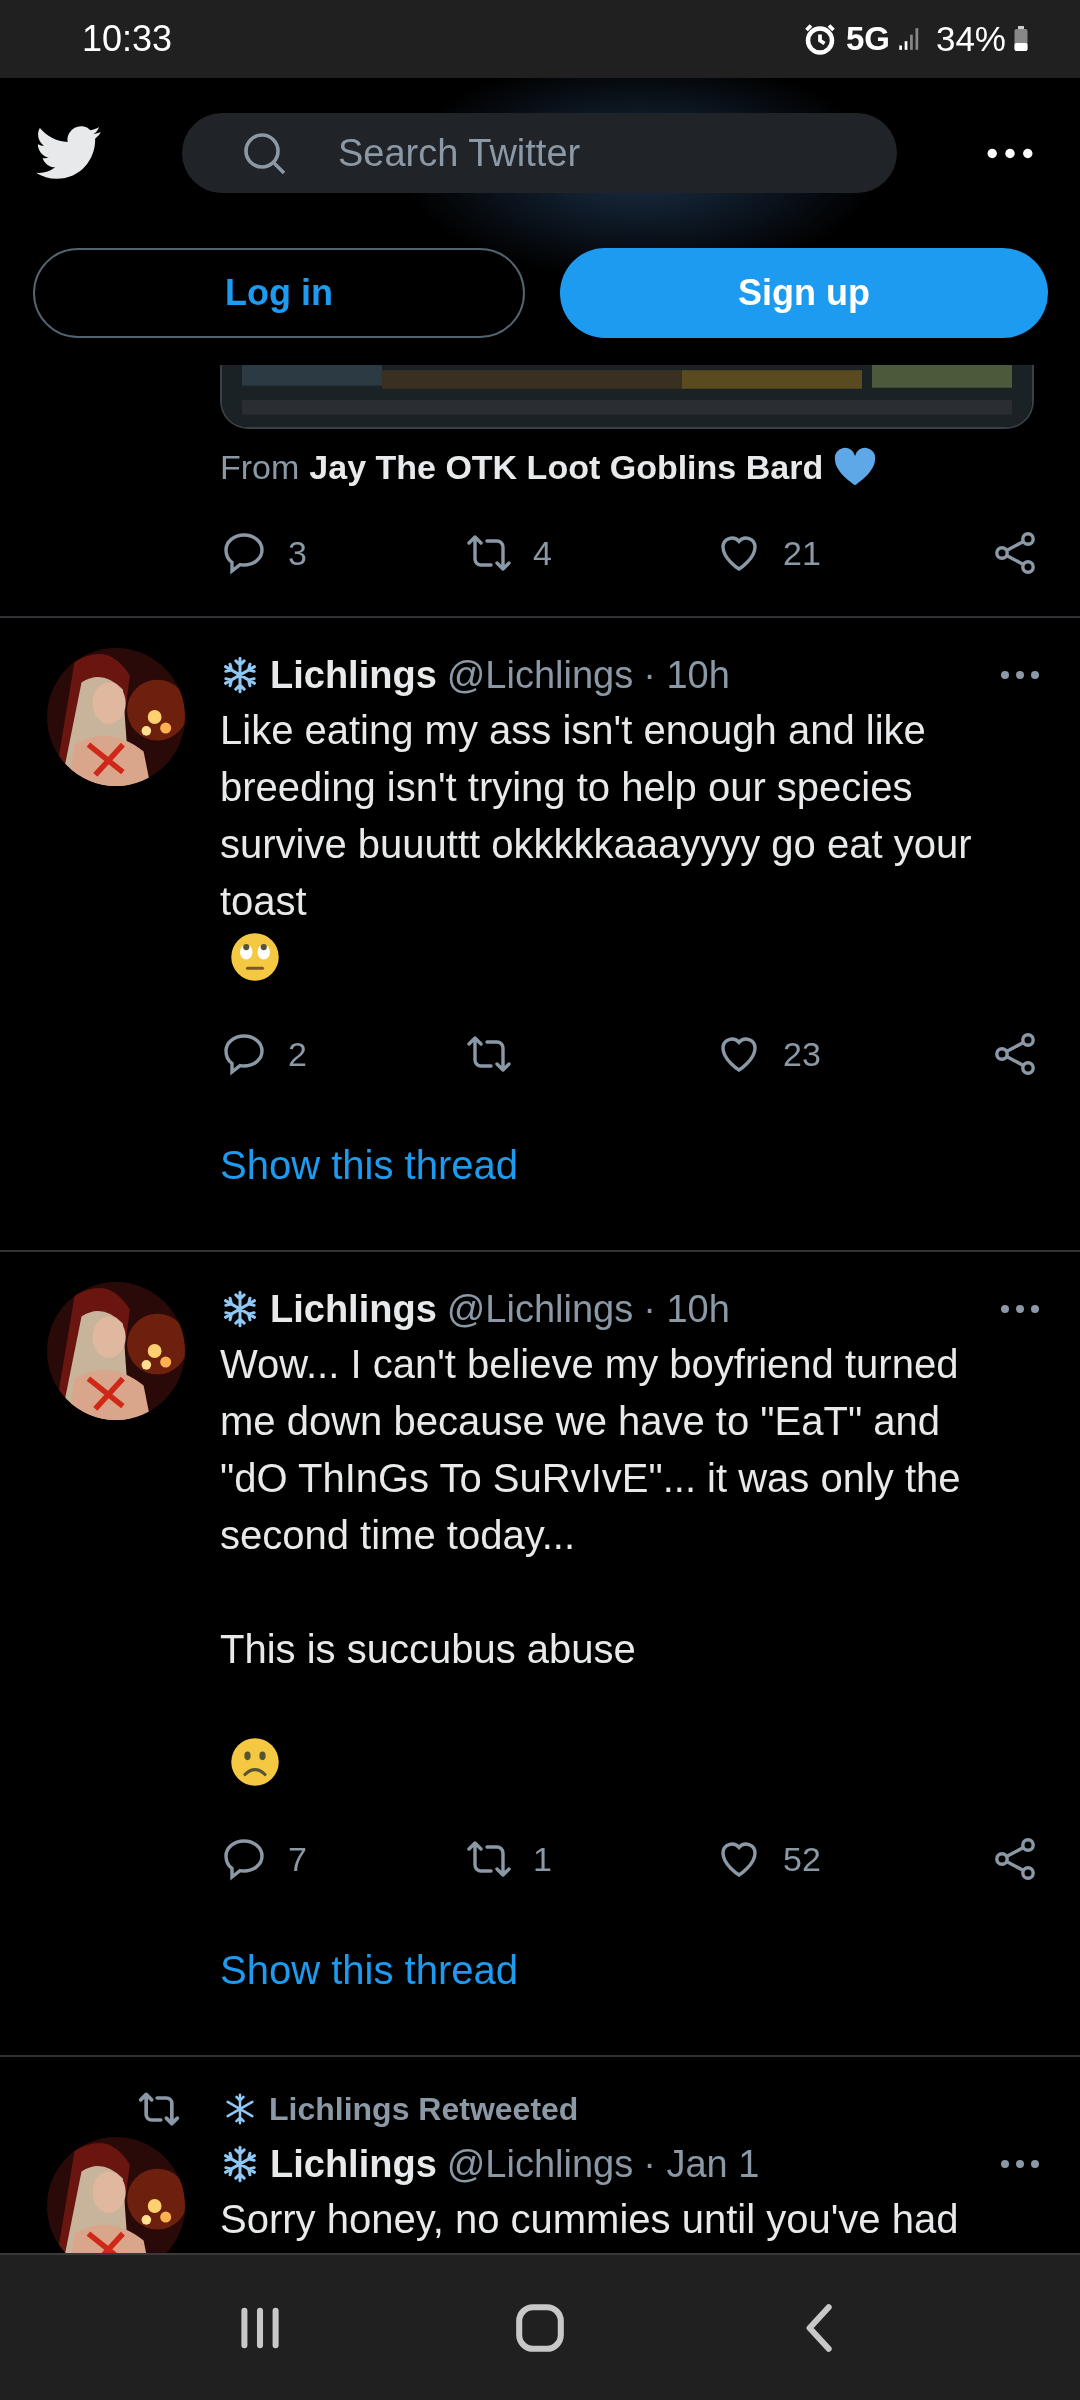 This screenshot has height=2400, width=1080. I want to click on retweet-count: 4, so click(542, 553).